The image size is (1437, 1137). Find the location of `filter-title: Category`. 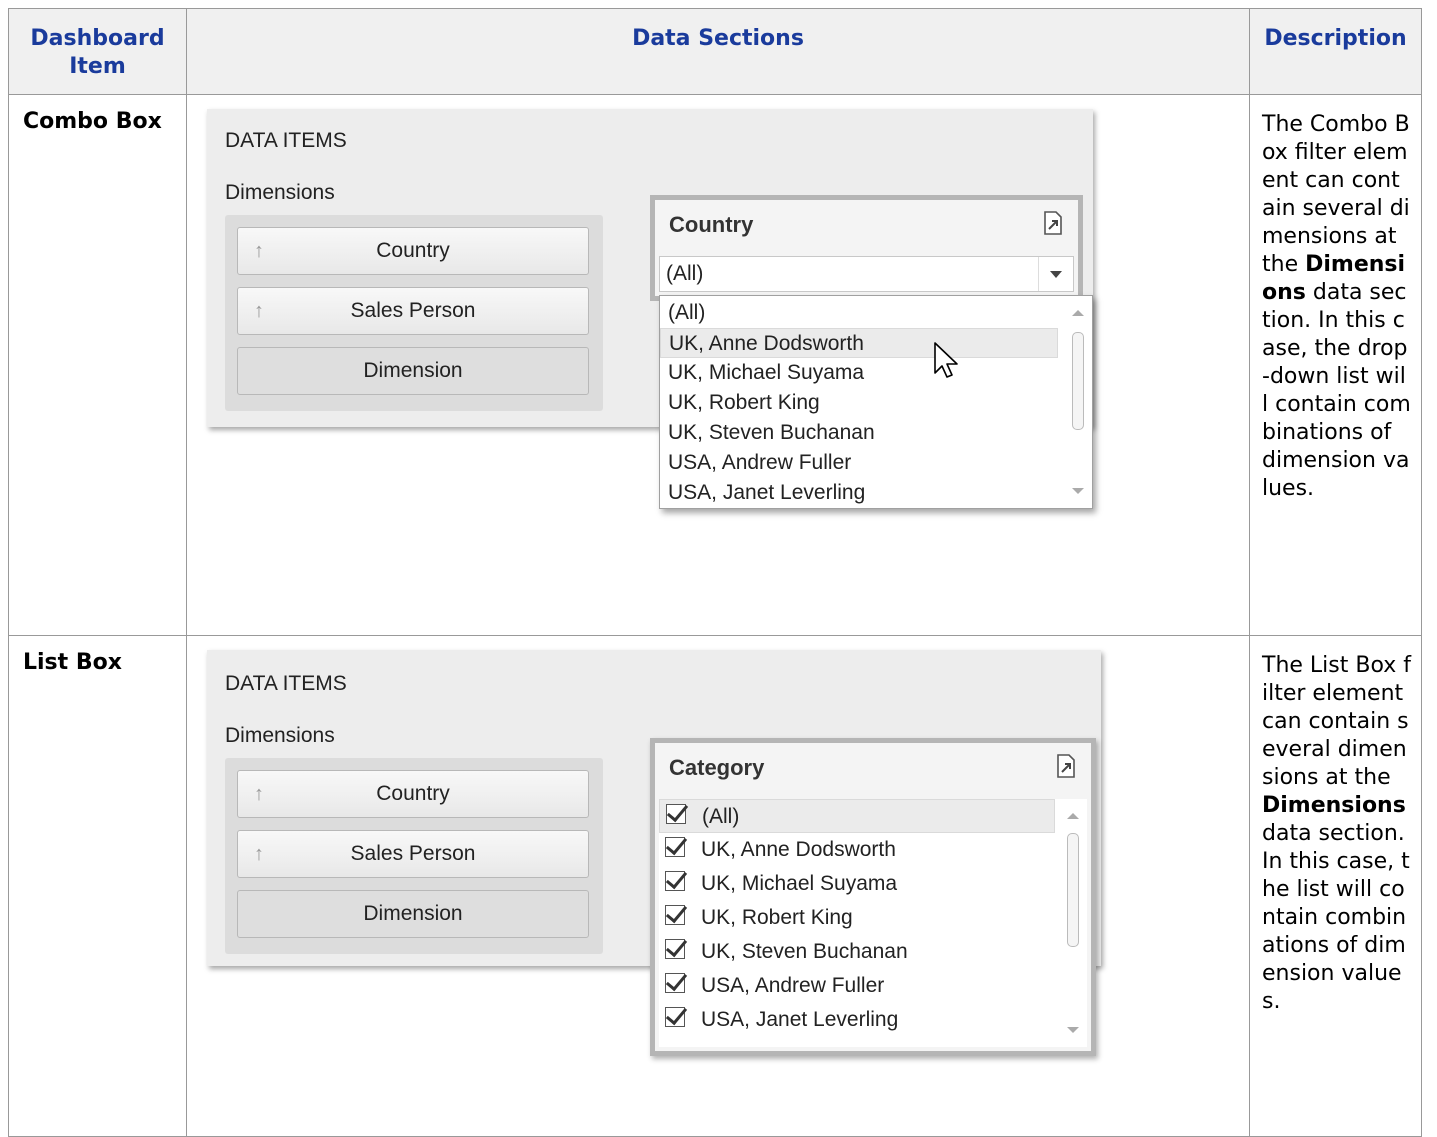

filter-title: Category is located at coordinates (717, 767).